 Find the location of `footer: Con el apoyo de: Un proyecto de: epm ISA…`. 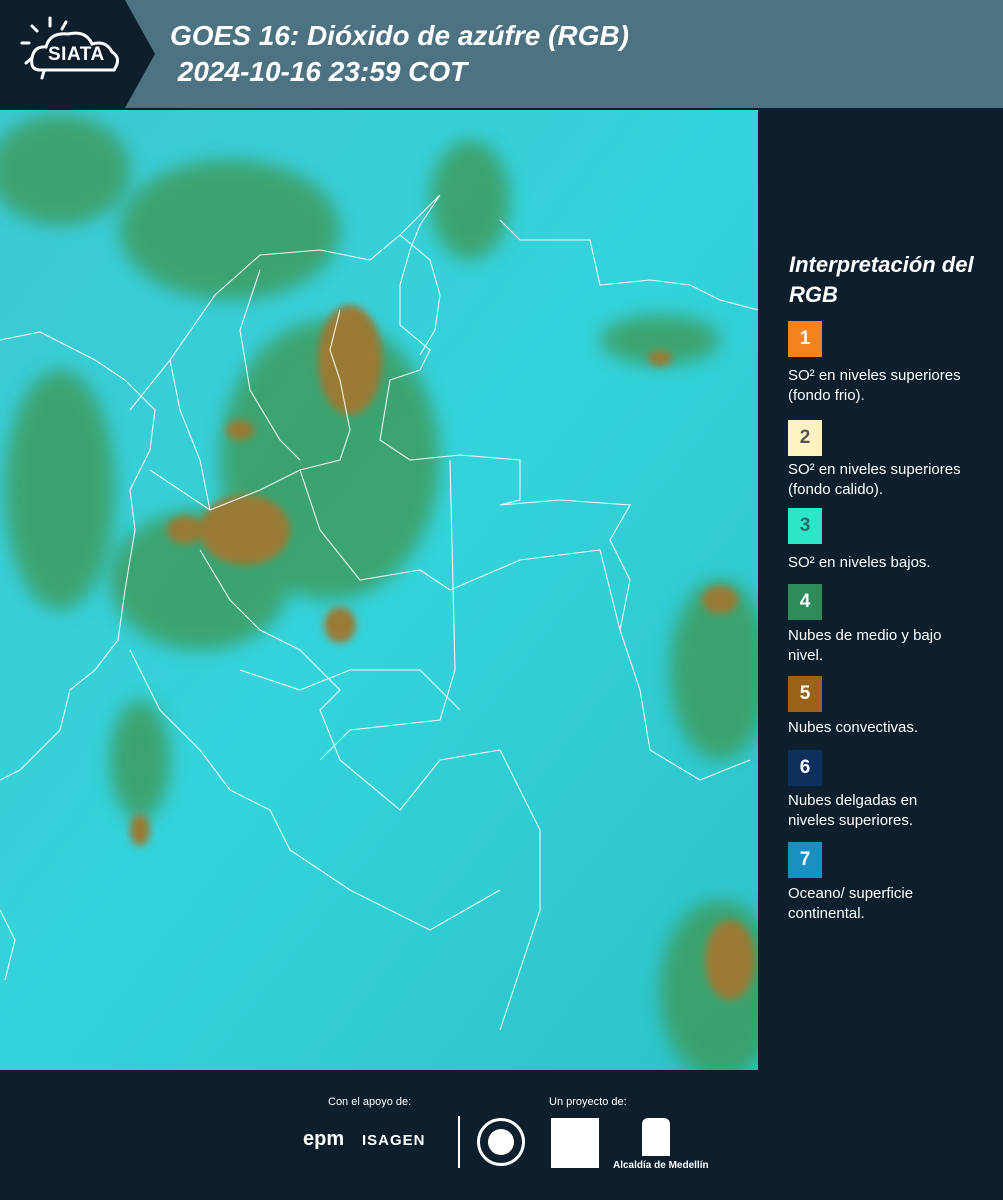

footer: Con el apoyo de: Un proyecto de: epm ISA… is located at coordinates (501, 1135).